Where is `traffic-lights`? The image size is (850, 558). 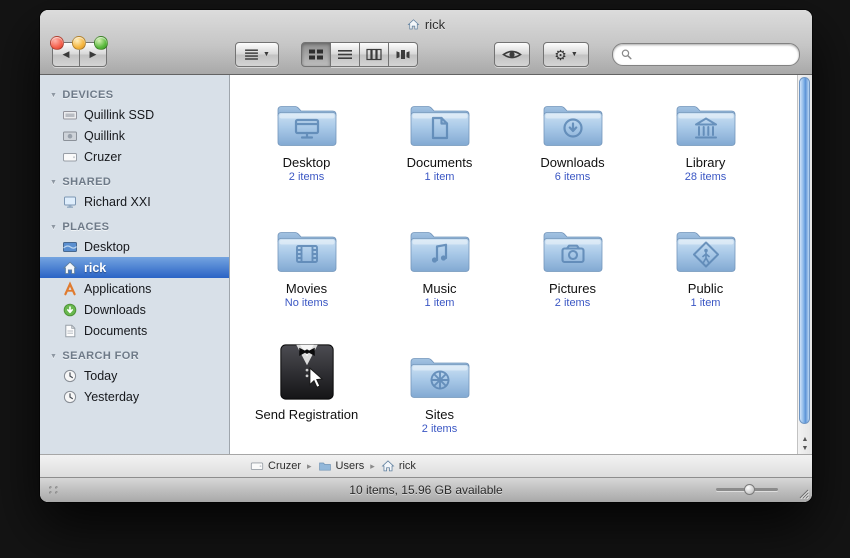 traffic-lights is located at coordinates (79, 43).